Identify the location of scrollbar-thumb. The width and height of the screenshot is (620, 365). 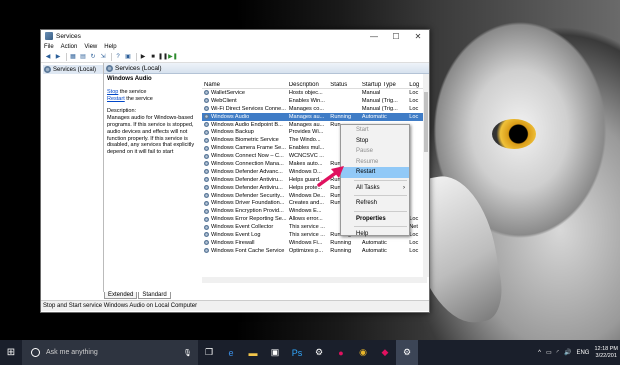
(426, 122).